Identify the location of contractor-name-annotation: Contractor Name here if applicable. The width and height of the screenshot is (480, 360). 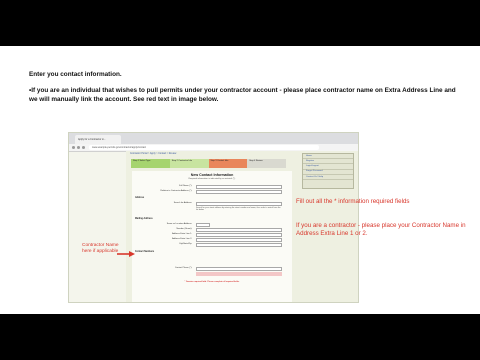
(100, 248).